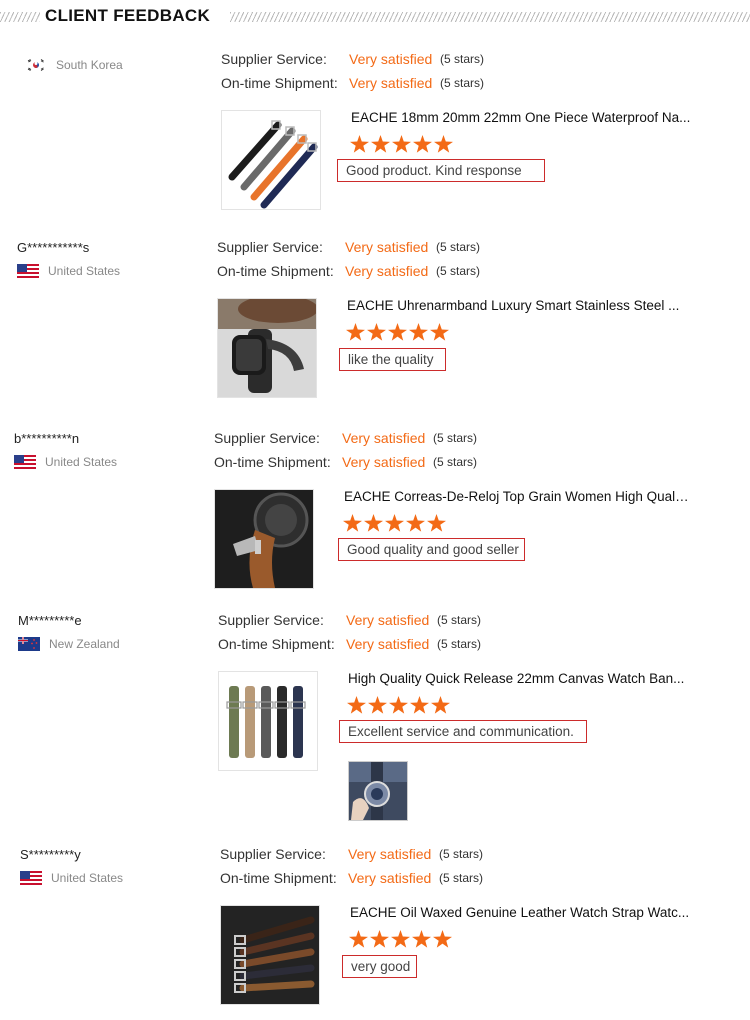 This screenshot has height=1020, width=750. I want to click on header-hatch-left, so click(20, 17).